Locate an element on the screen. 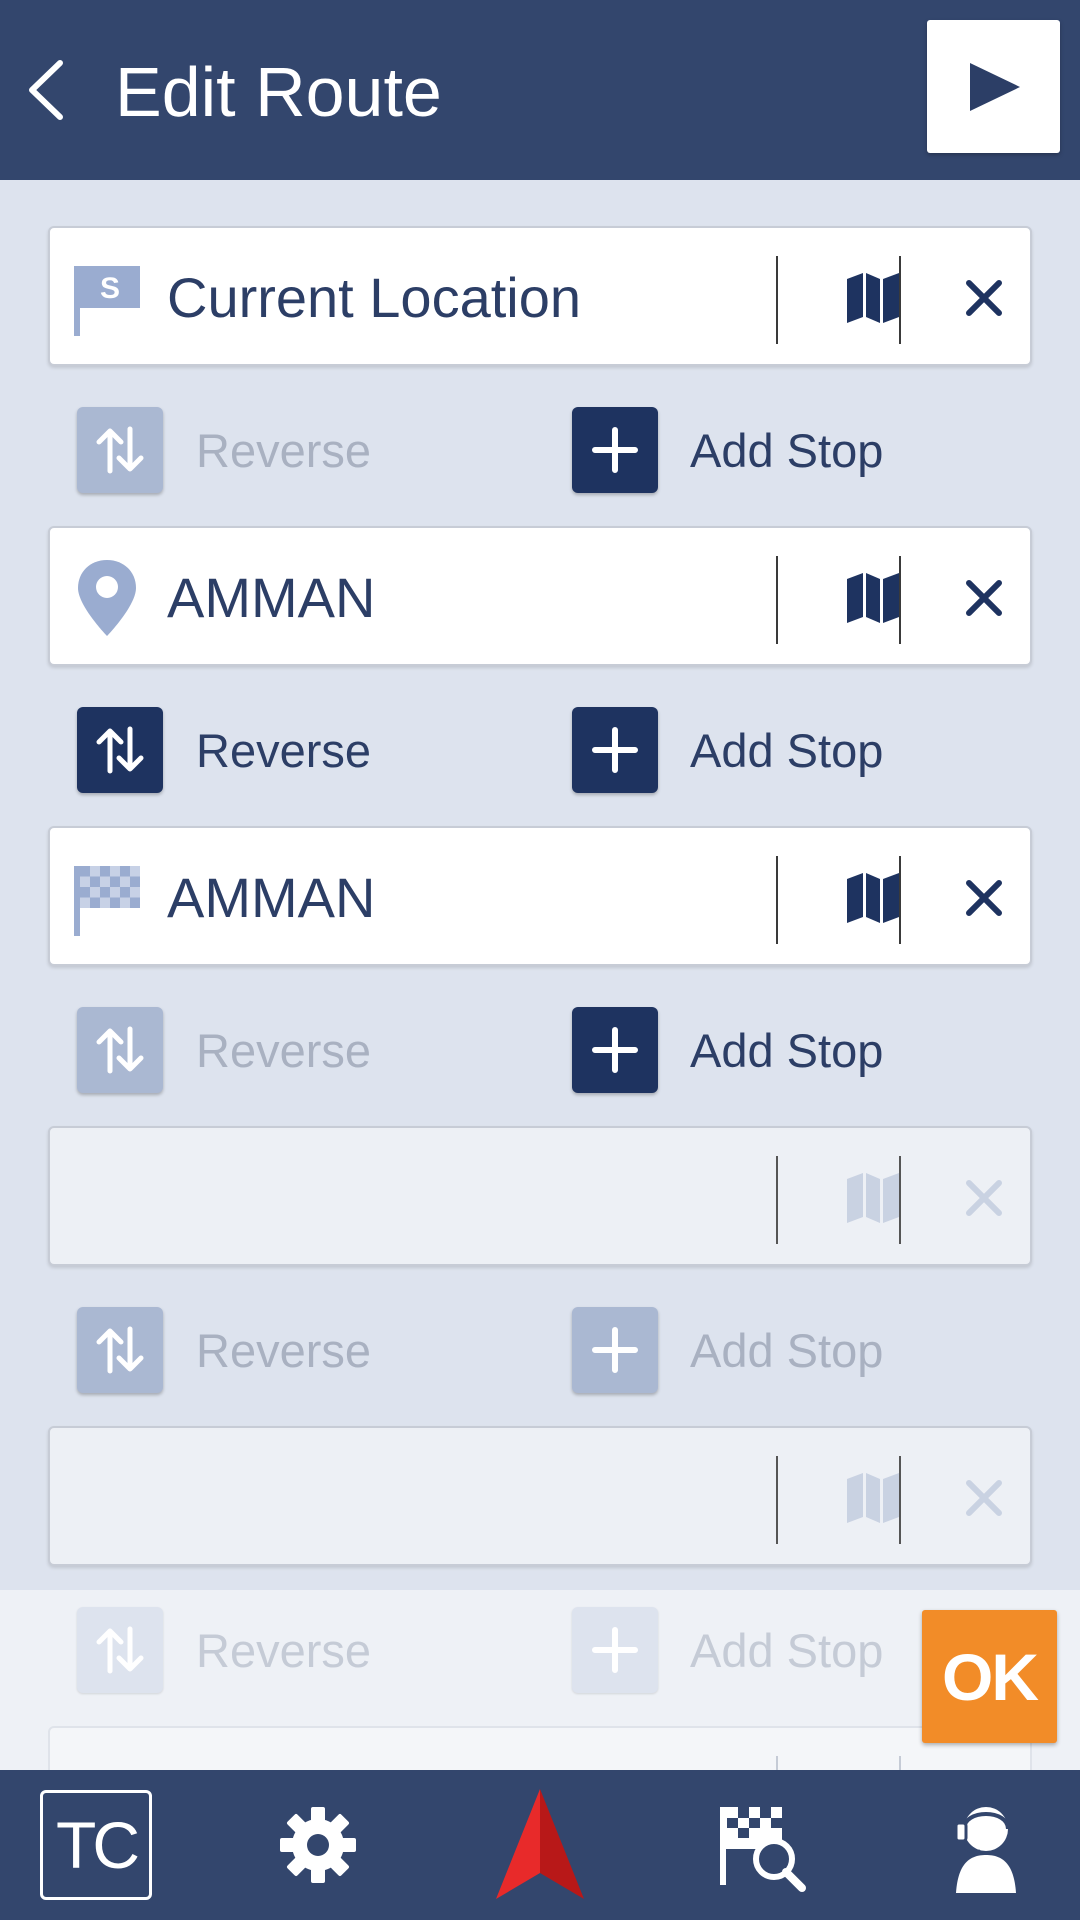 This screenshot has width=1080, height=1920. search-destination-button is located at coordinates (762, 1845).